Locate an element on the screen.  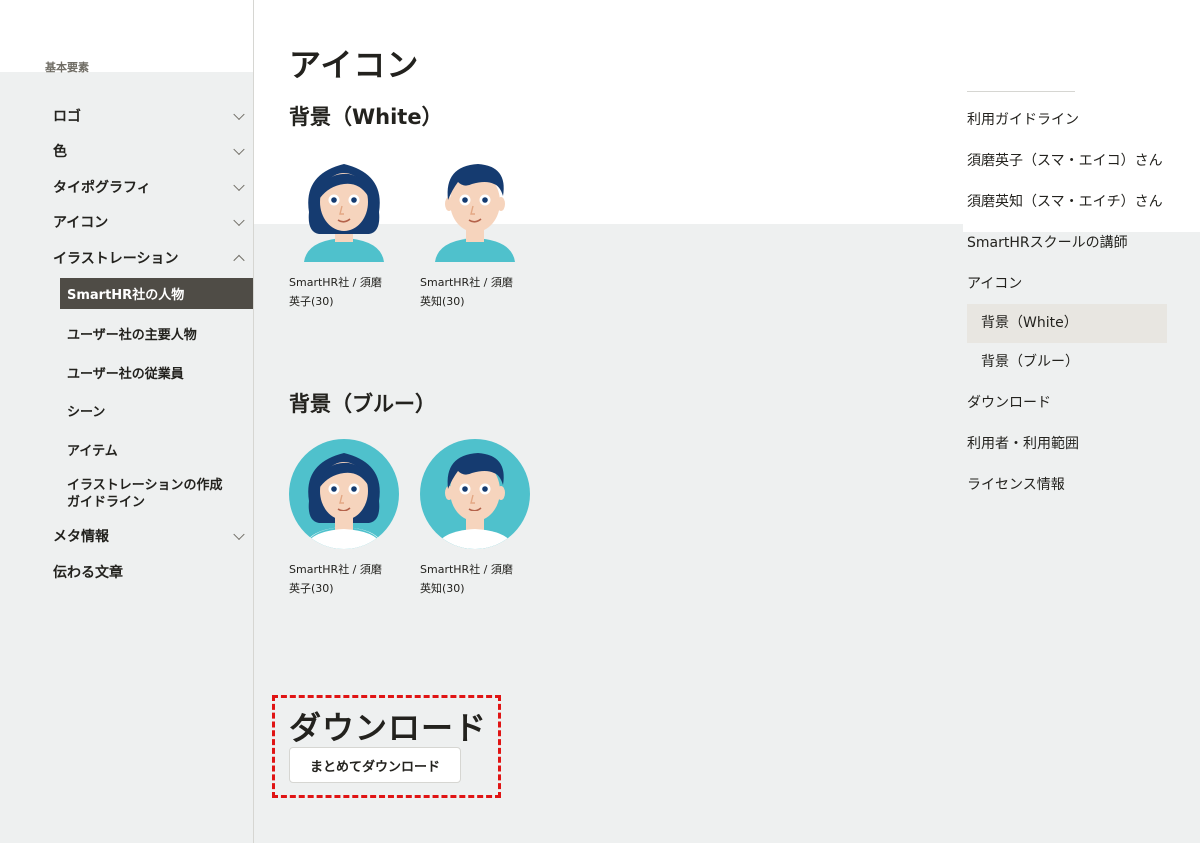
toc-item-eiko: 須磨英子（スマ・エイコ）さん is located at coordinates (1067, 161).